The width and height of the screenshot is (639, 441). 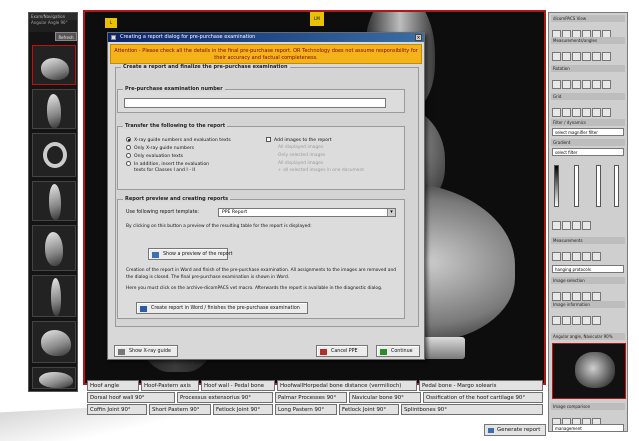 I want to click on mini-preview, so click(x=589, y=371).